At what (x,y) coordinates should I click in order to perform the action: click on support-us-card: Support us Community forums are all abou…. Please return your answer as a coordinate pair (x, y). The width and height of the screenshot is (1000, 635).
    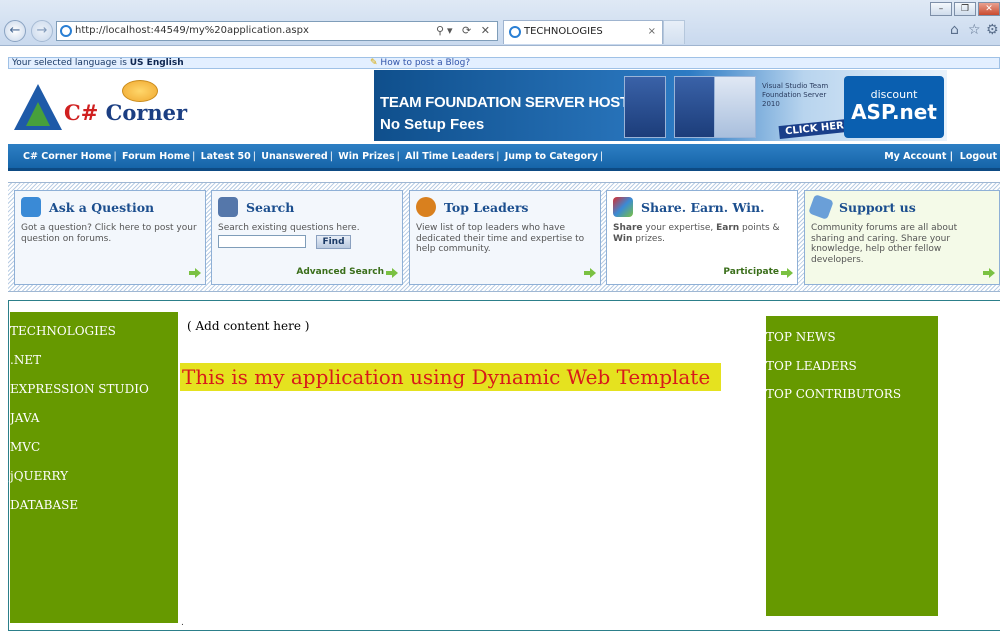
    Looking at the image, I should click on (902, 237).